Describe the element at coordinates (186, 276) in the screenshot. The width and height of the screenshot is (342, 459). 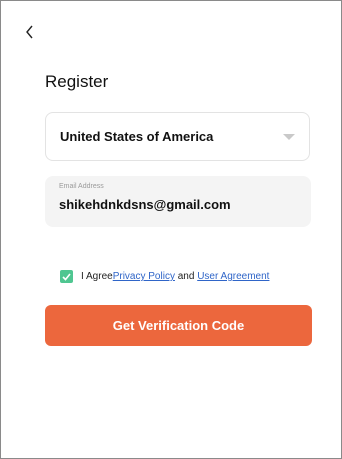
I see `agreement-connector: and` at that location.